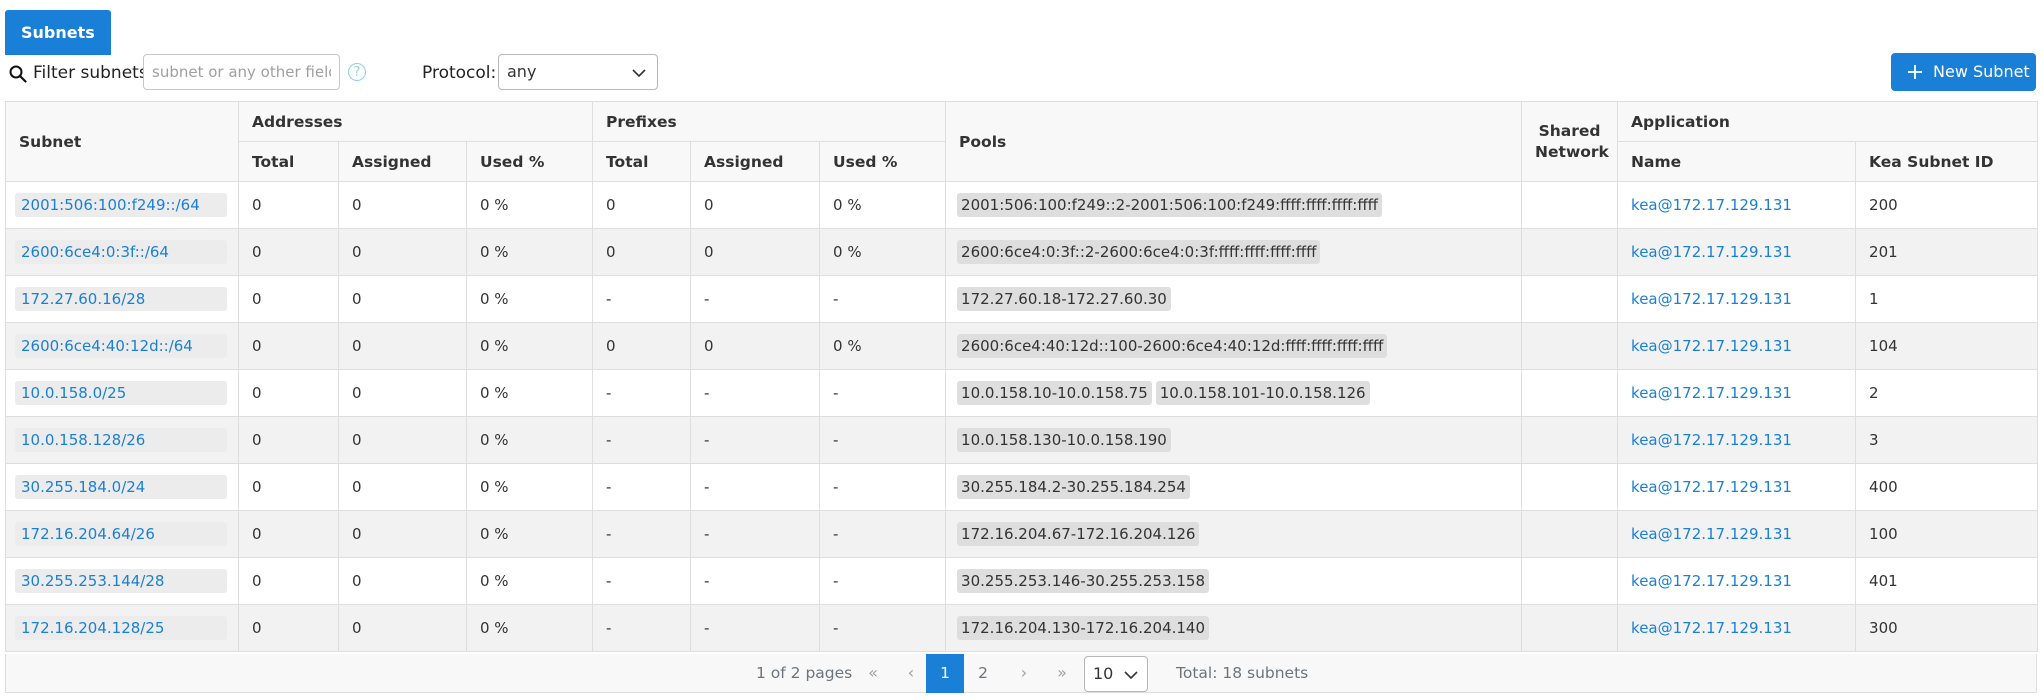 The width and height of the screenshot is (2044, 700). Describe the element at coordinates (121, 299) in the screenshot. I see `subnet-cell-link: 172.27.60.16/28` at that location.